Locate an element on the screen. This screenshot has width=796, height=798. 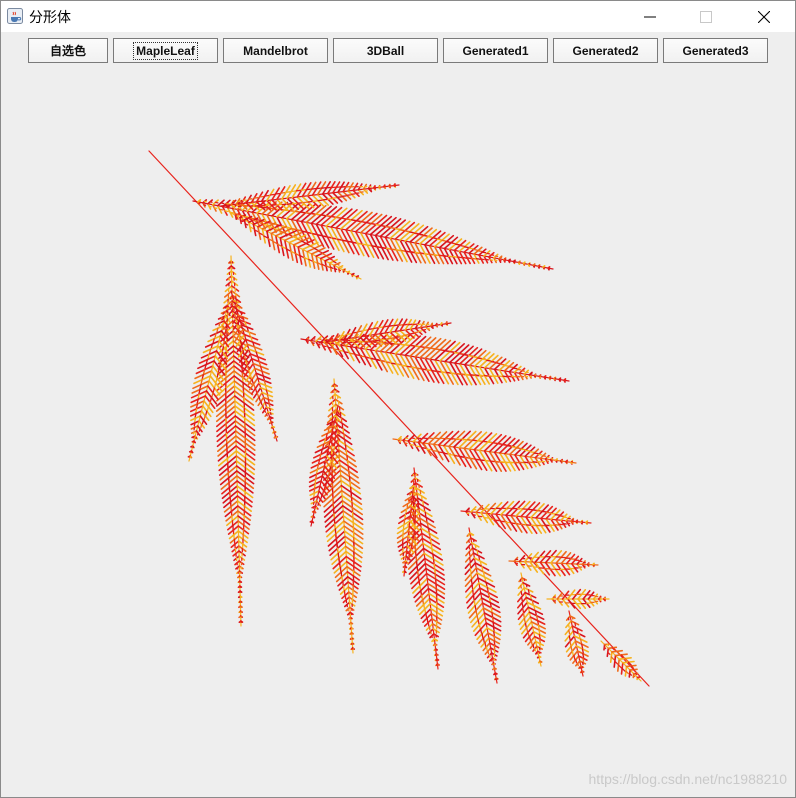
generated2-label: Generated2 is located at coordinates (605, 50).